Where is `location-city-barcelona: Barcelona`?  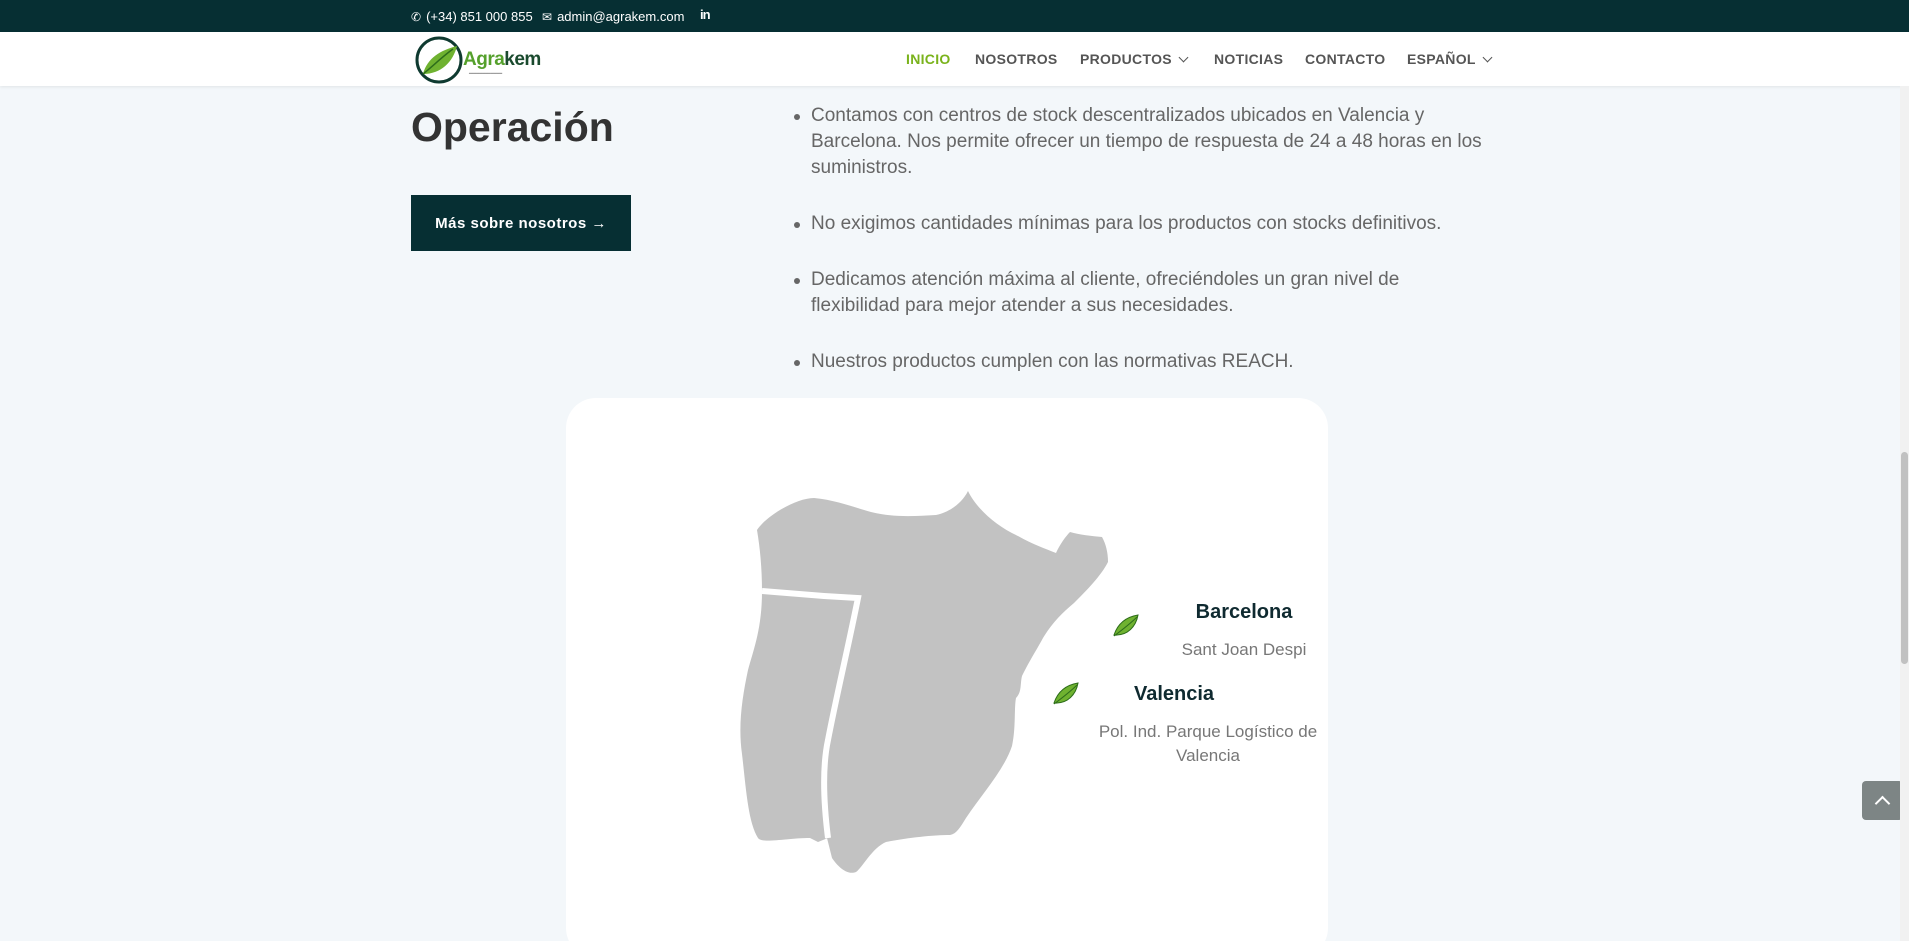 location-city-barcelona: Barcelona is located at coordinates (1244, 612).